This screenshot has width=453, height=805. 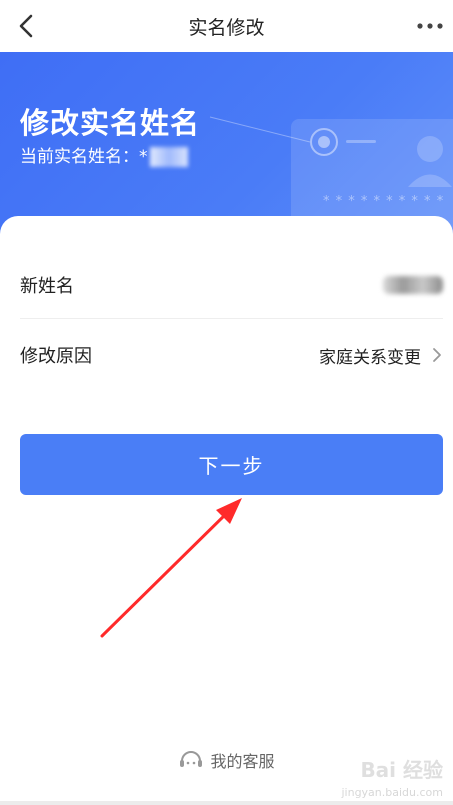 I want to click on reason-row: 修改原因 家庭关系变更, so click(x=231, y=355).